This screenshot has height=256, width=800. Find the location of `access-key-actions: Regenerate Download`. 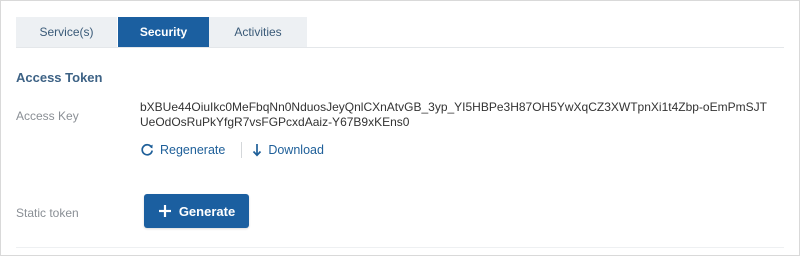

access-key-actions: Regenerate Download is located at coordinates (232, 150).